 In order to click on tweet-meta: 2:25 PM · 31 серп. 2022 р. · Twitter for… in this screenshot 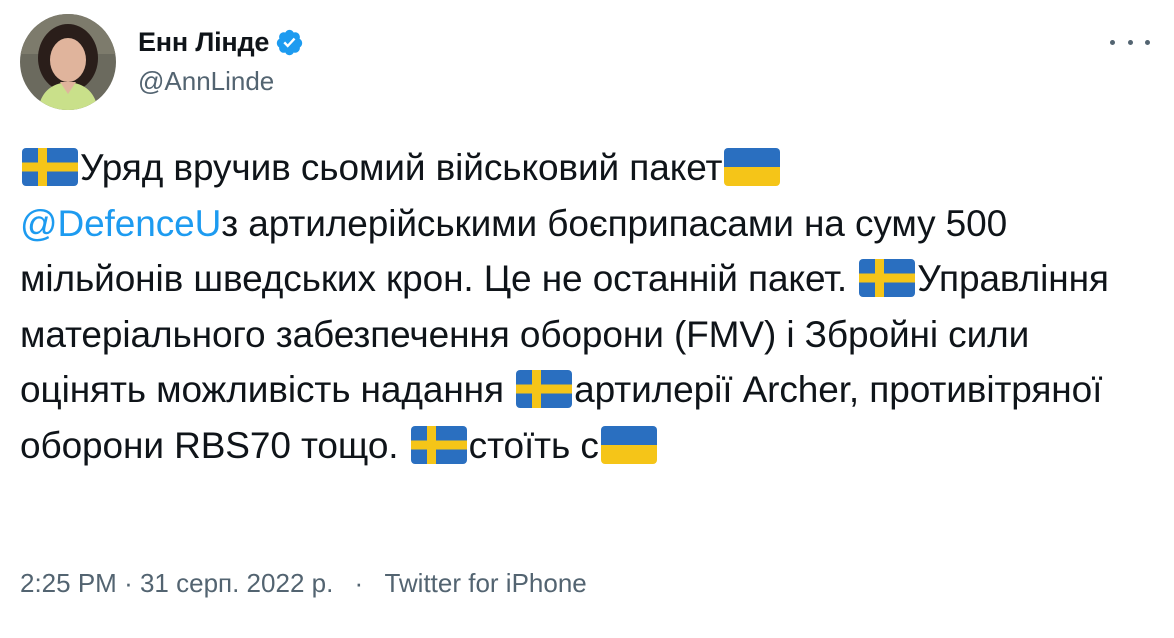, I will do `click(303, 583)`.